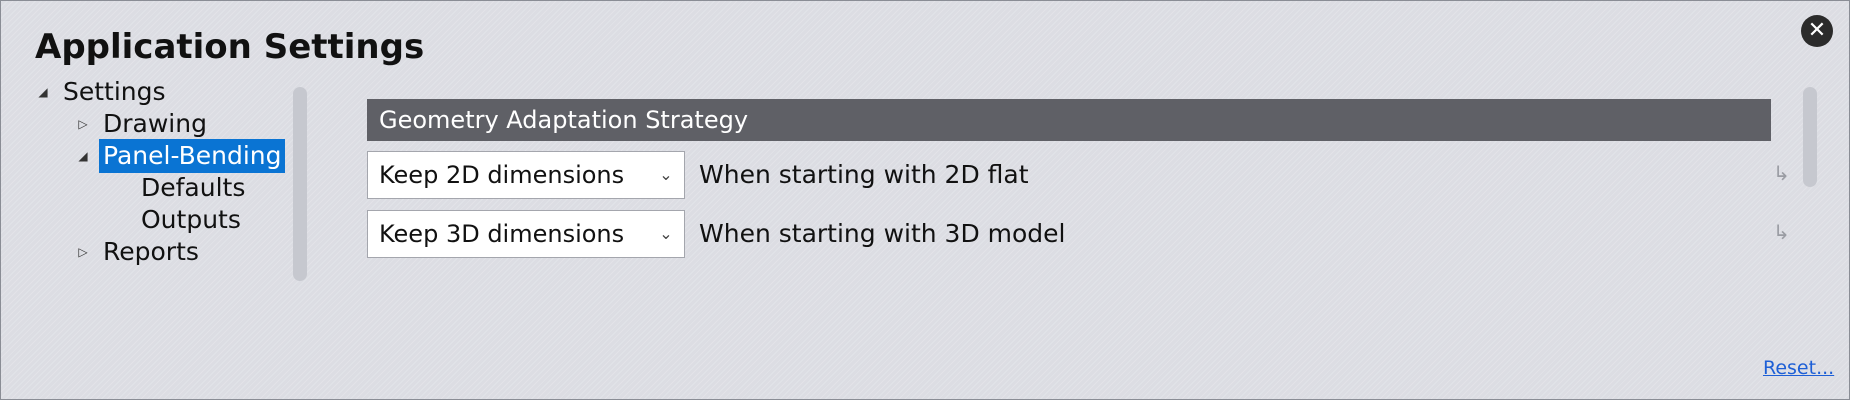  I want to click on tree-scrollbar, so click(300, 184).